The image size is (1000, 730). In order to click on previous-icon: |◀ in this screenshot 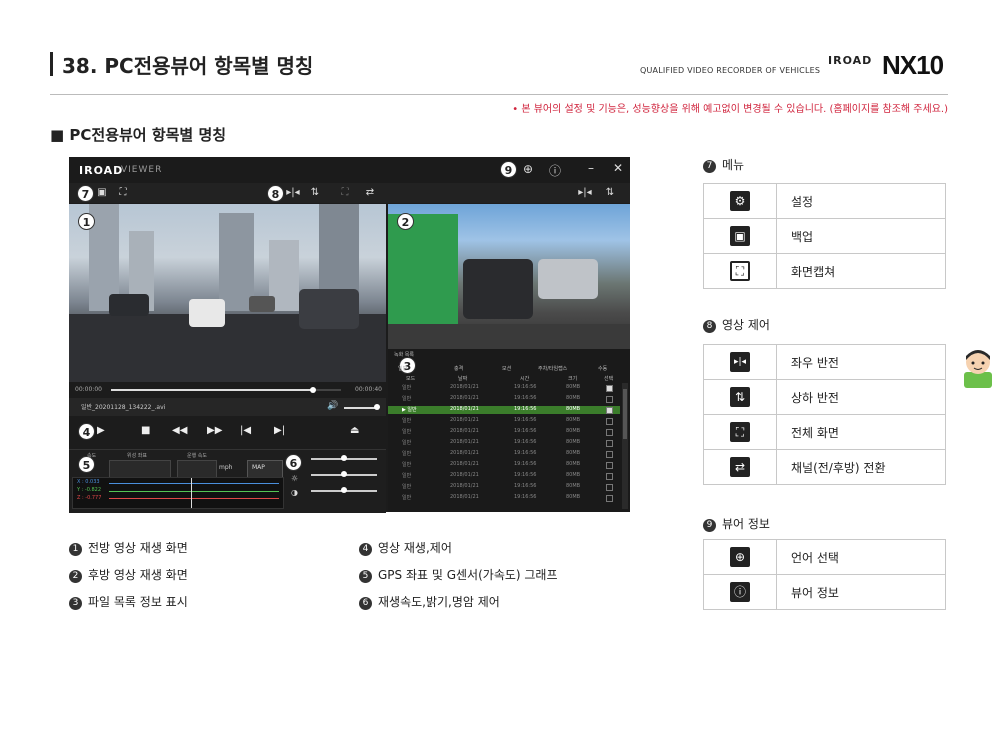, I will do `click(245, 430)`.